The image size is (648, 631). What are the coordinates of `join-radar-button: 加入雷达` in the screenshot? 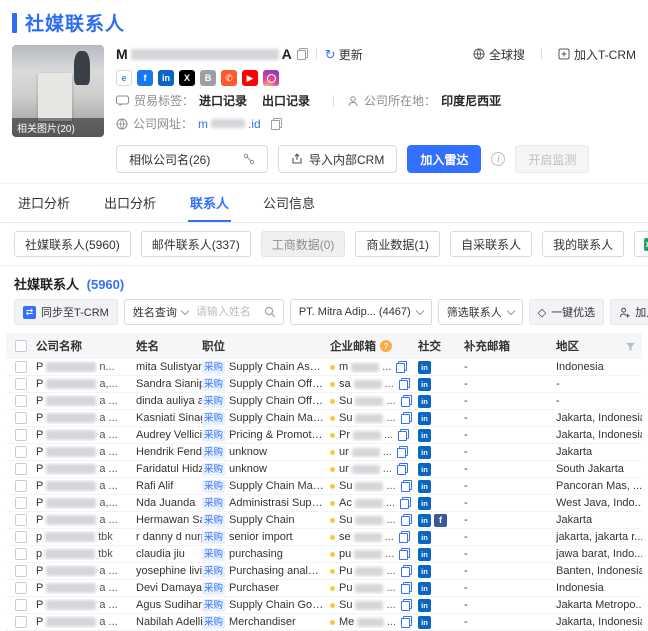 It's located at (444, 159).